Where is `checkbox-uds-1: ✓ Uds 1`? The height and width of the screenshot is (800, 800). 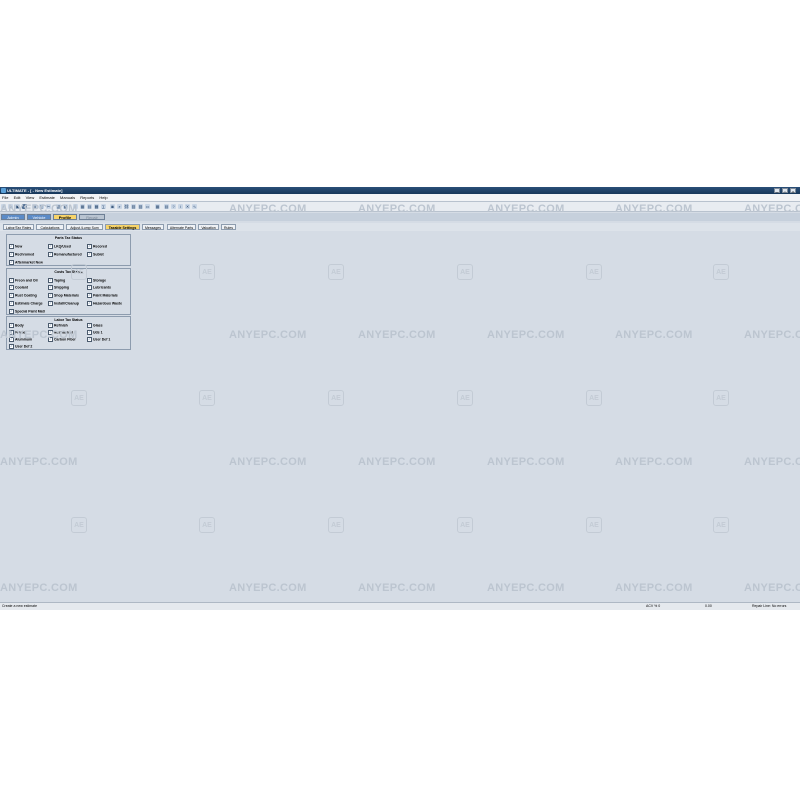
checkbox-uds-1: ✓ Uds 1 is located at coordinates (95, 332).